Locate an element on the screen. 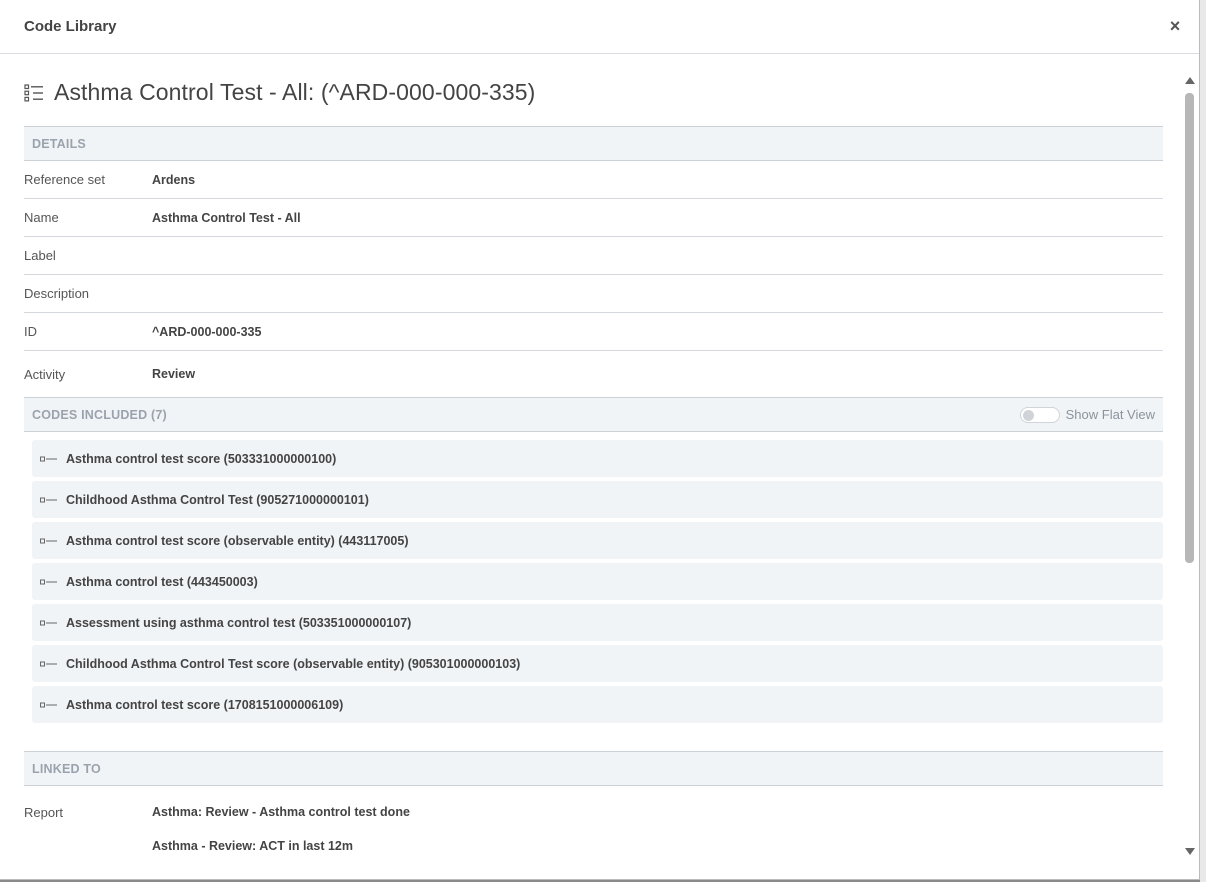 This screenshot has height=882, width=1206. code-item: Asthma control test (443450003) is located at coordinates (597, 581).